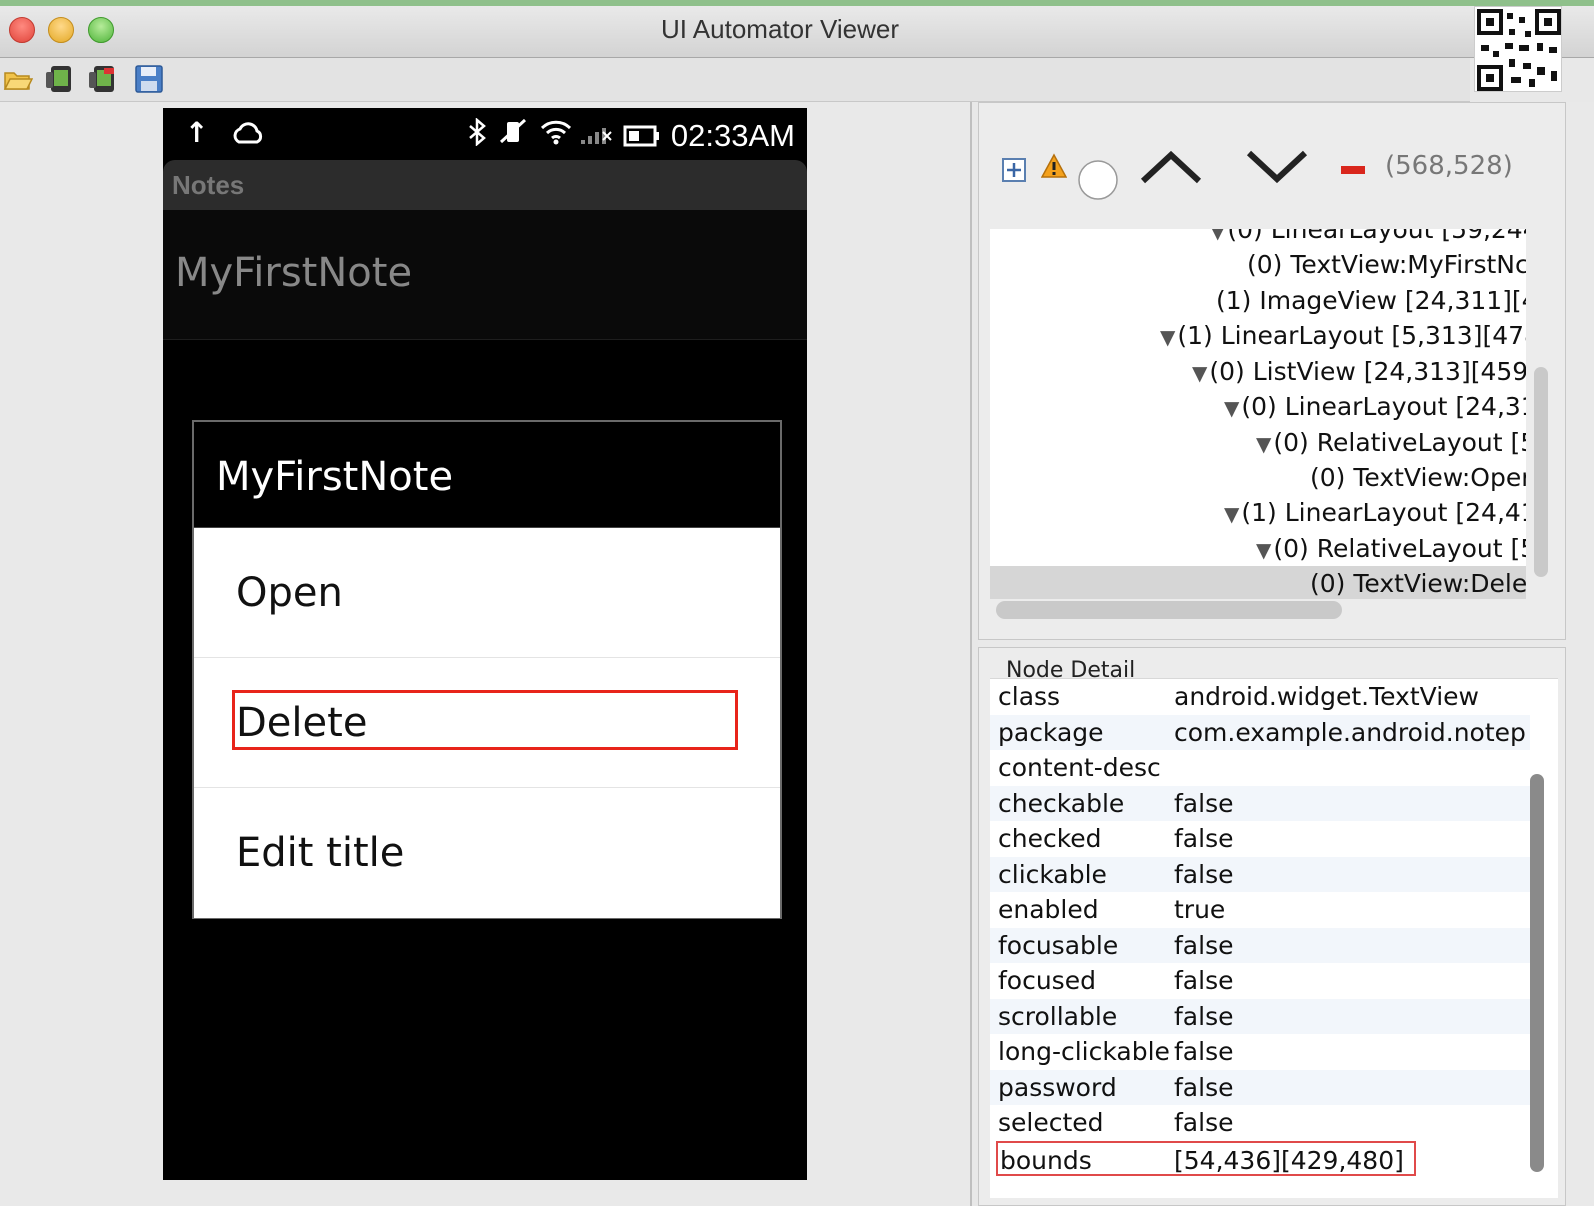 The height and width of the screenshot is (1206, 1594). Describe the element at coordinates (1449, 166) in the screenshot. I see `cursor-coordinates: (568,528)` at that location.